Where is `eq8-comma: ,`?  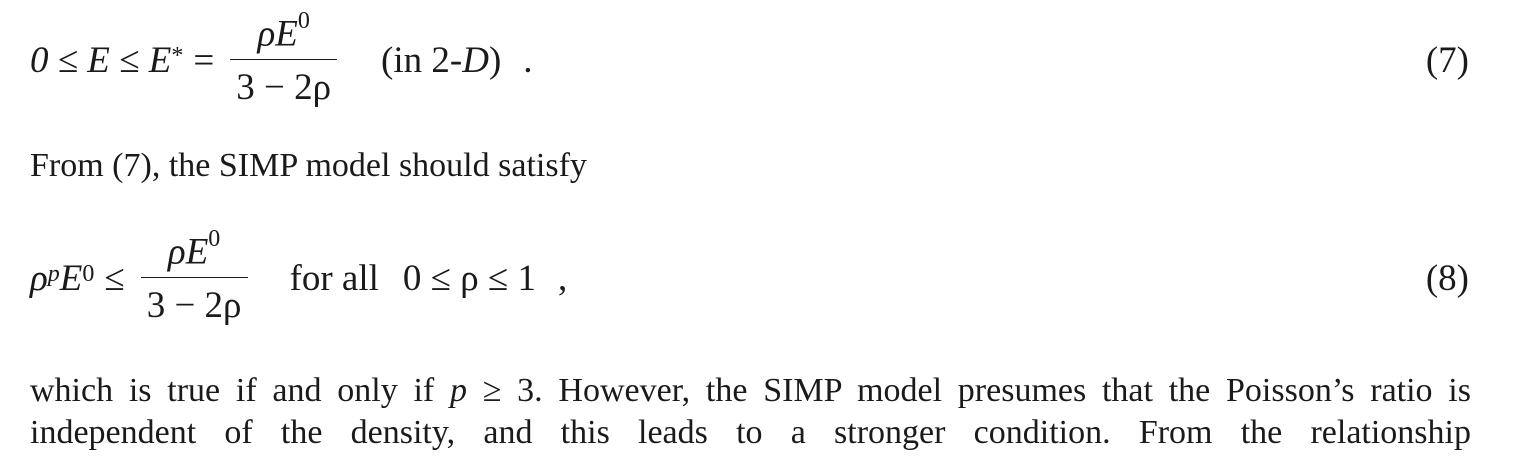
eq8-comma: , is located at coordinates (562, 279).